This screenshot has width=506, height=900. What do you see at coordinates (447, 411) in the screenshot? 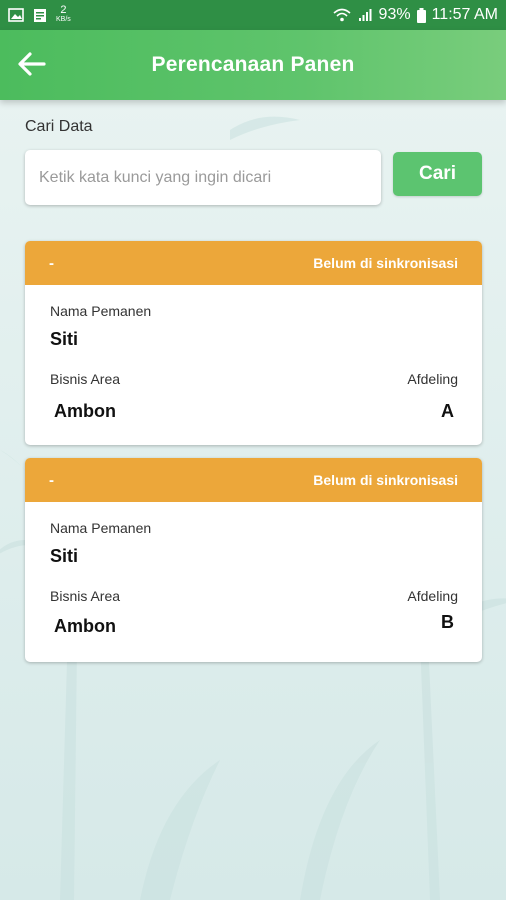
I see `afdeling-value: A` at bounding box center [447, 411].